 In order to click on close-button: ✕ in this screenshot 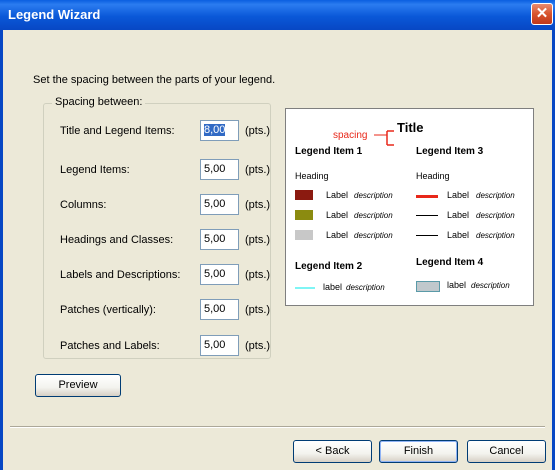, I will do `click(542, 14)`.